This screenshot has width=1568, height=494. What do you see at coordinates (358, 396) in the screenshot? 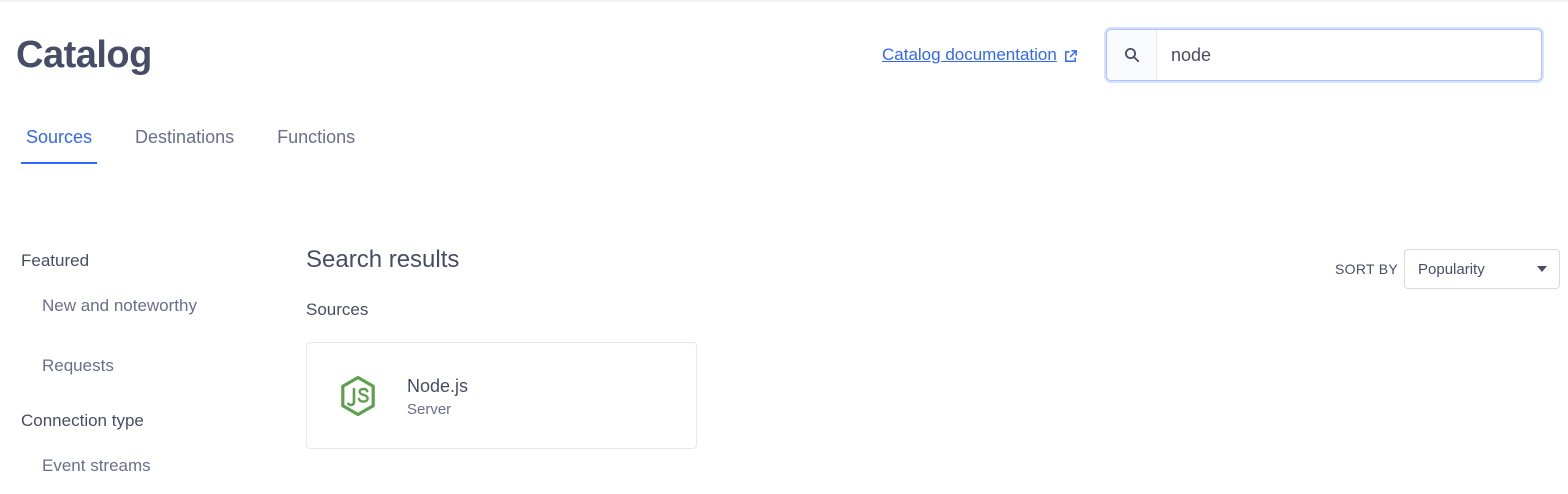
I see `nodejs-icon` at bounding box center [358, 396].